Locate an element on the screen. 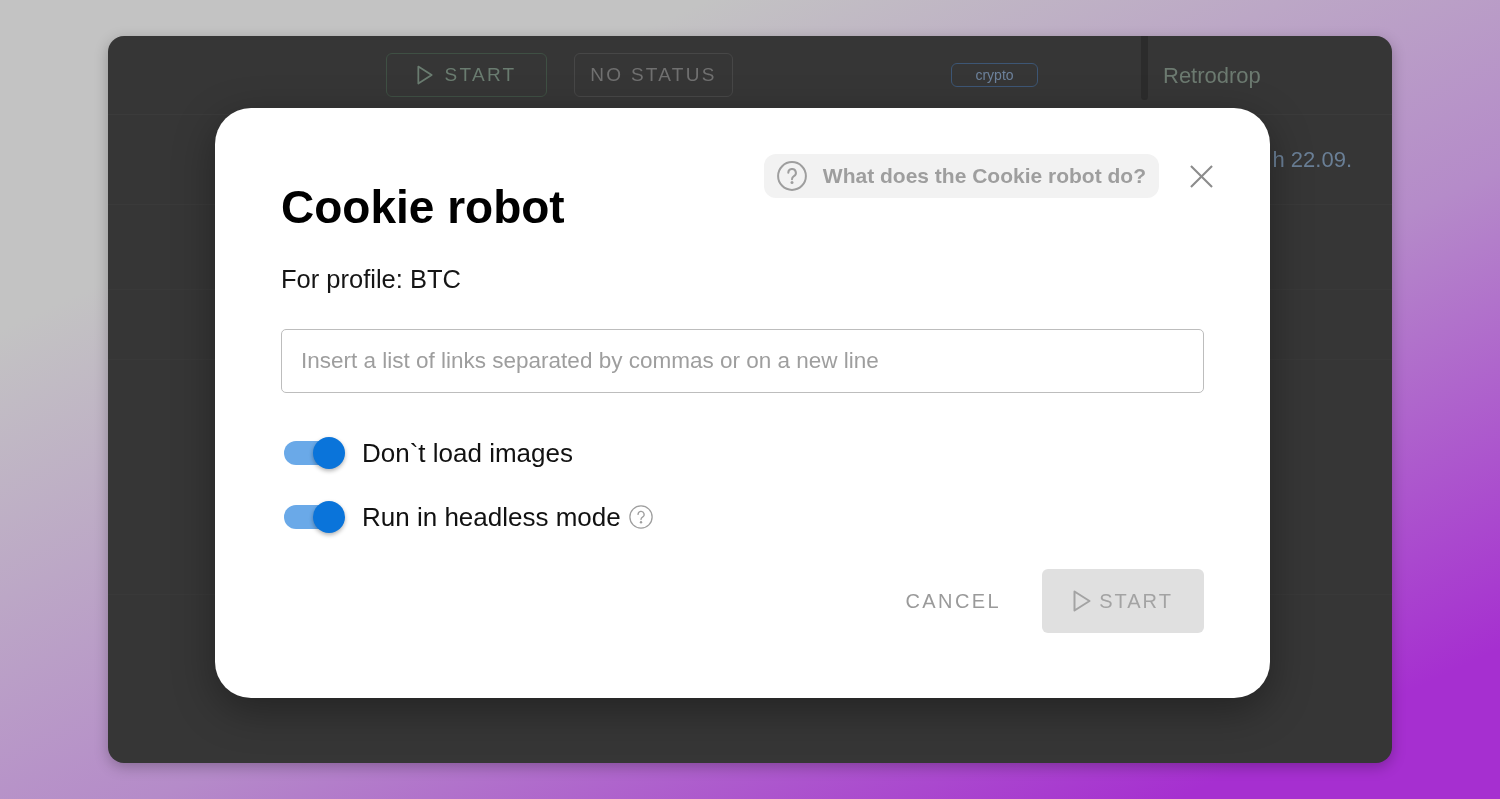 The width and height of the screenshot is (1500, 799). help-link: What does the Cookie robot do? is located at coordinates (961, 176).